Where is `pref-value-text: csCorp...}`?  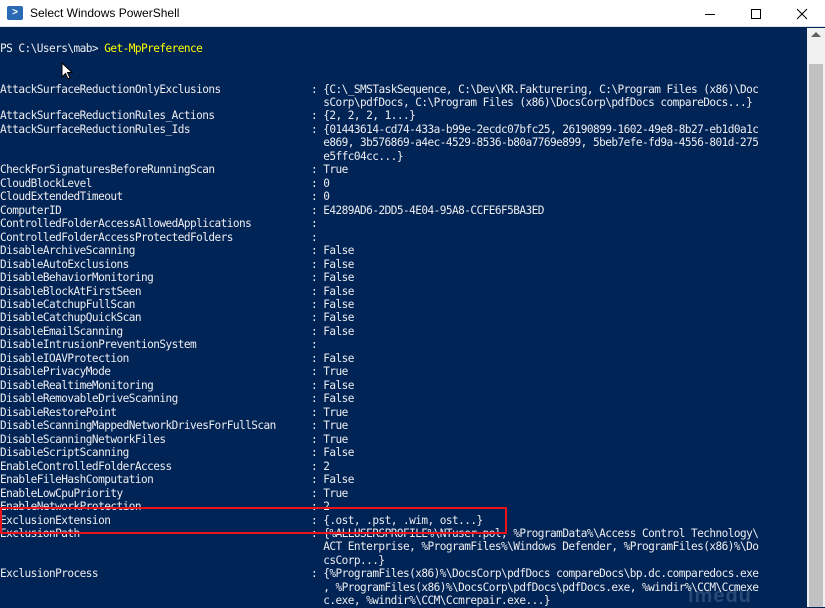
pref-value-text: csCorp...} is located at coordinates (354, 560).